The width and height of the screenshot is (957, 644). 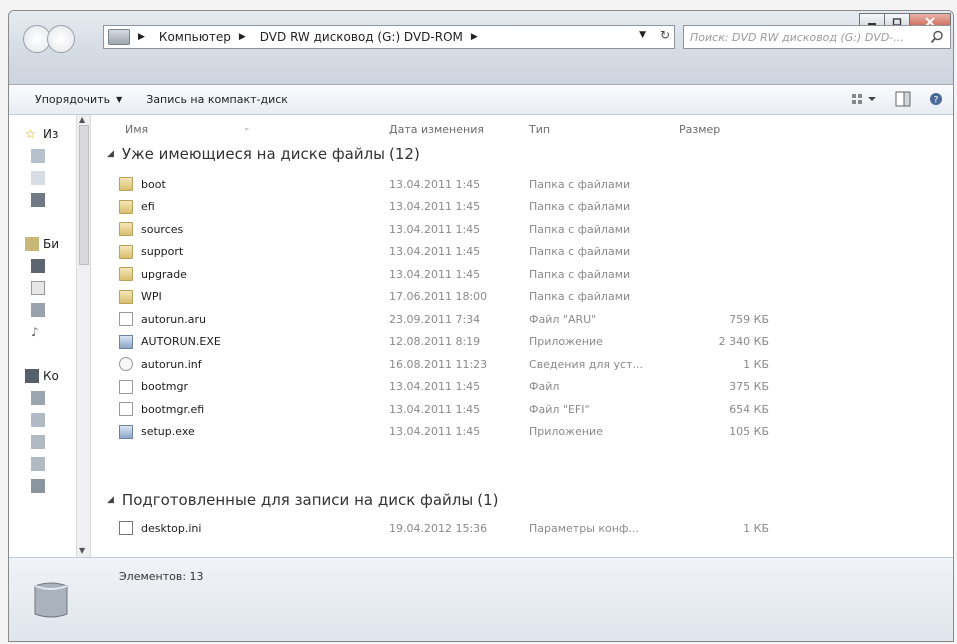 What do you see at coordinates (566, 431) in the screenshot?
I see `file-type-cell: Приложение` at bounding box center [566, 431].